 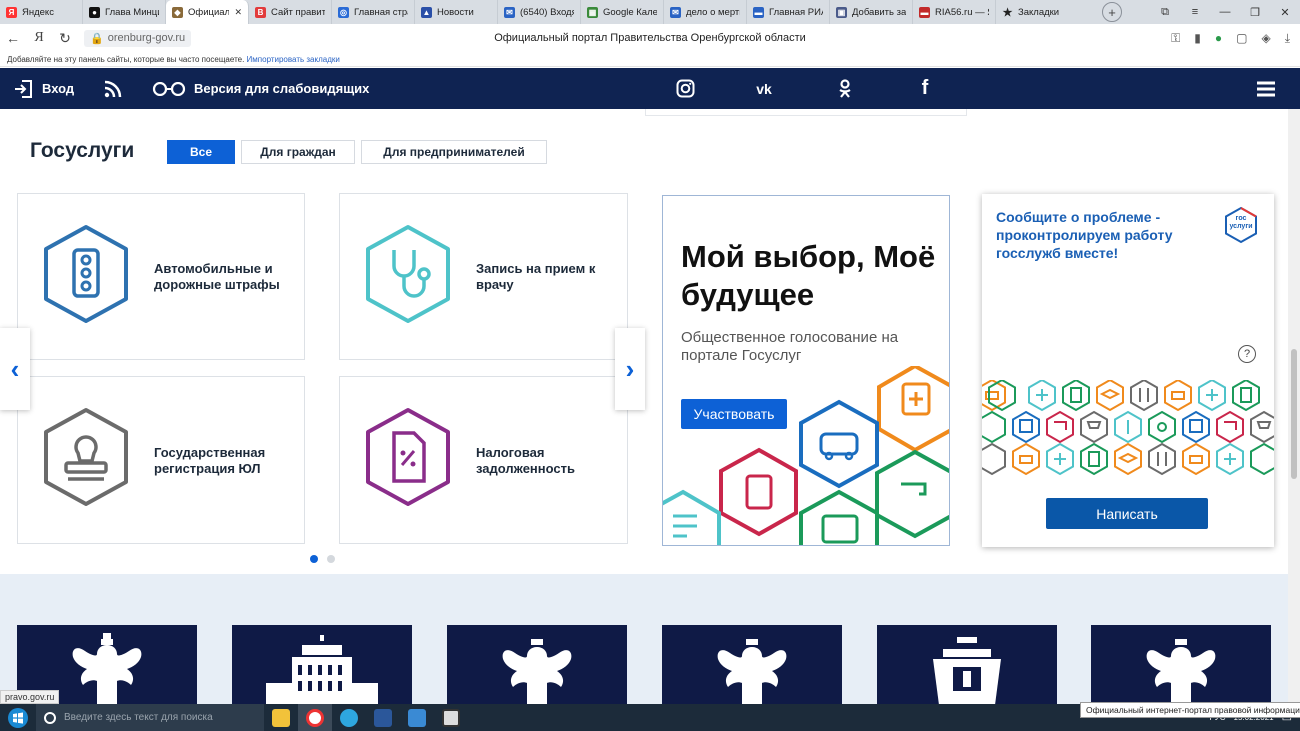 I want to click on lock-icon: 🔒, so click(x=97, y=38).